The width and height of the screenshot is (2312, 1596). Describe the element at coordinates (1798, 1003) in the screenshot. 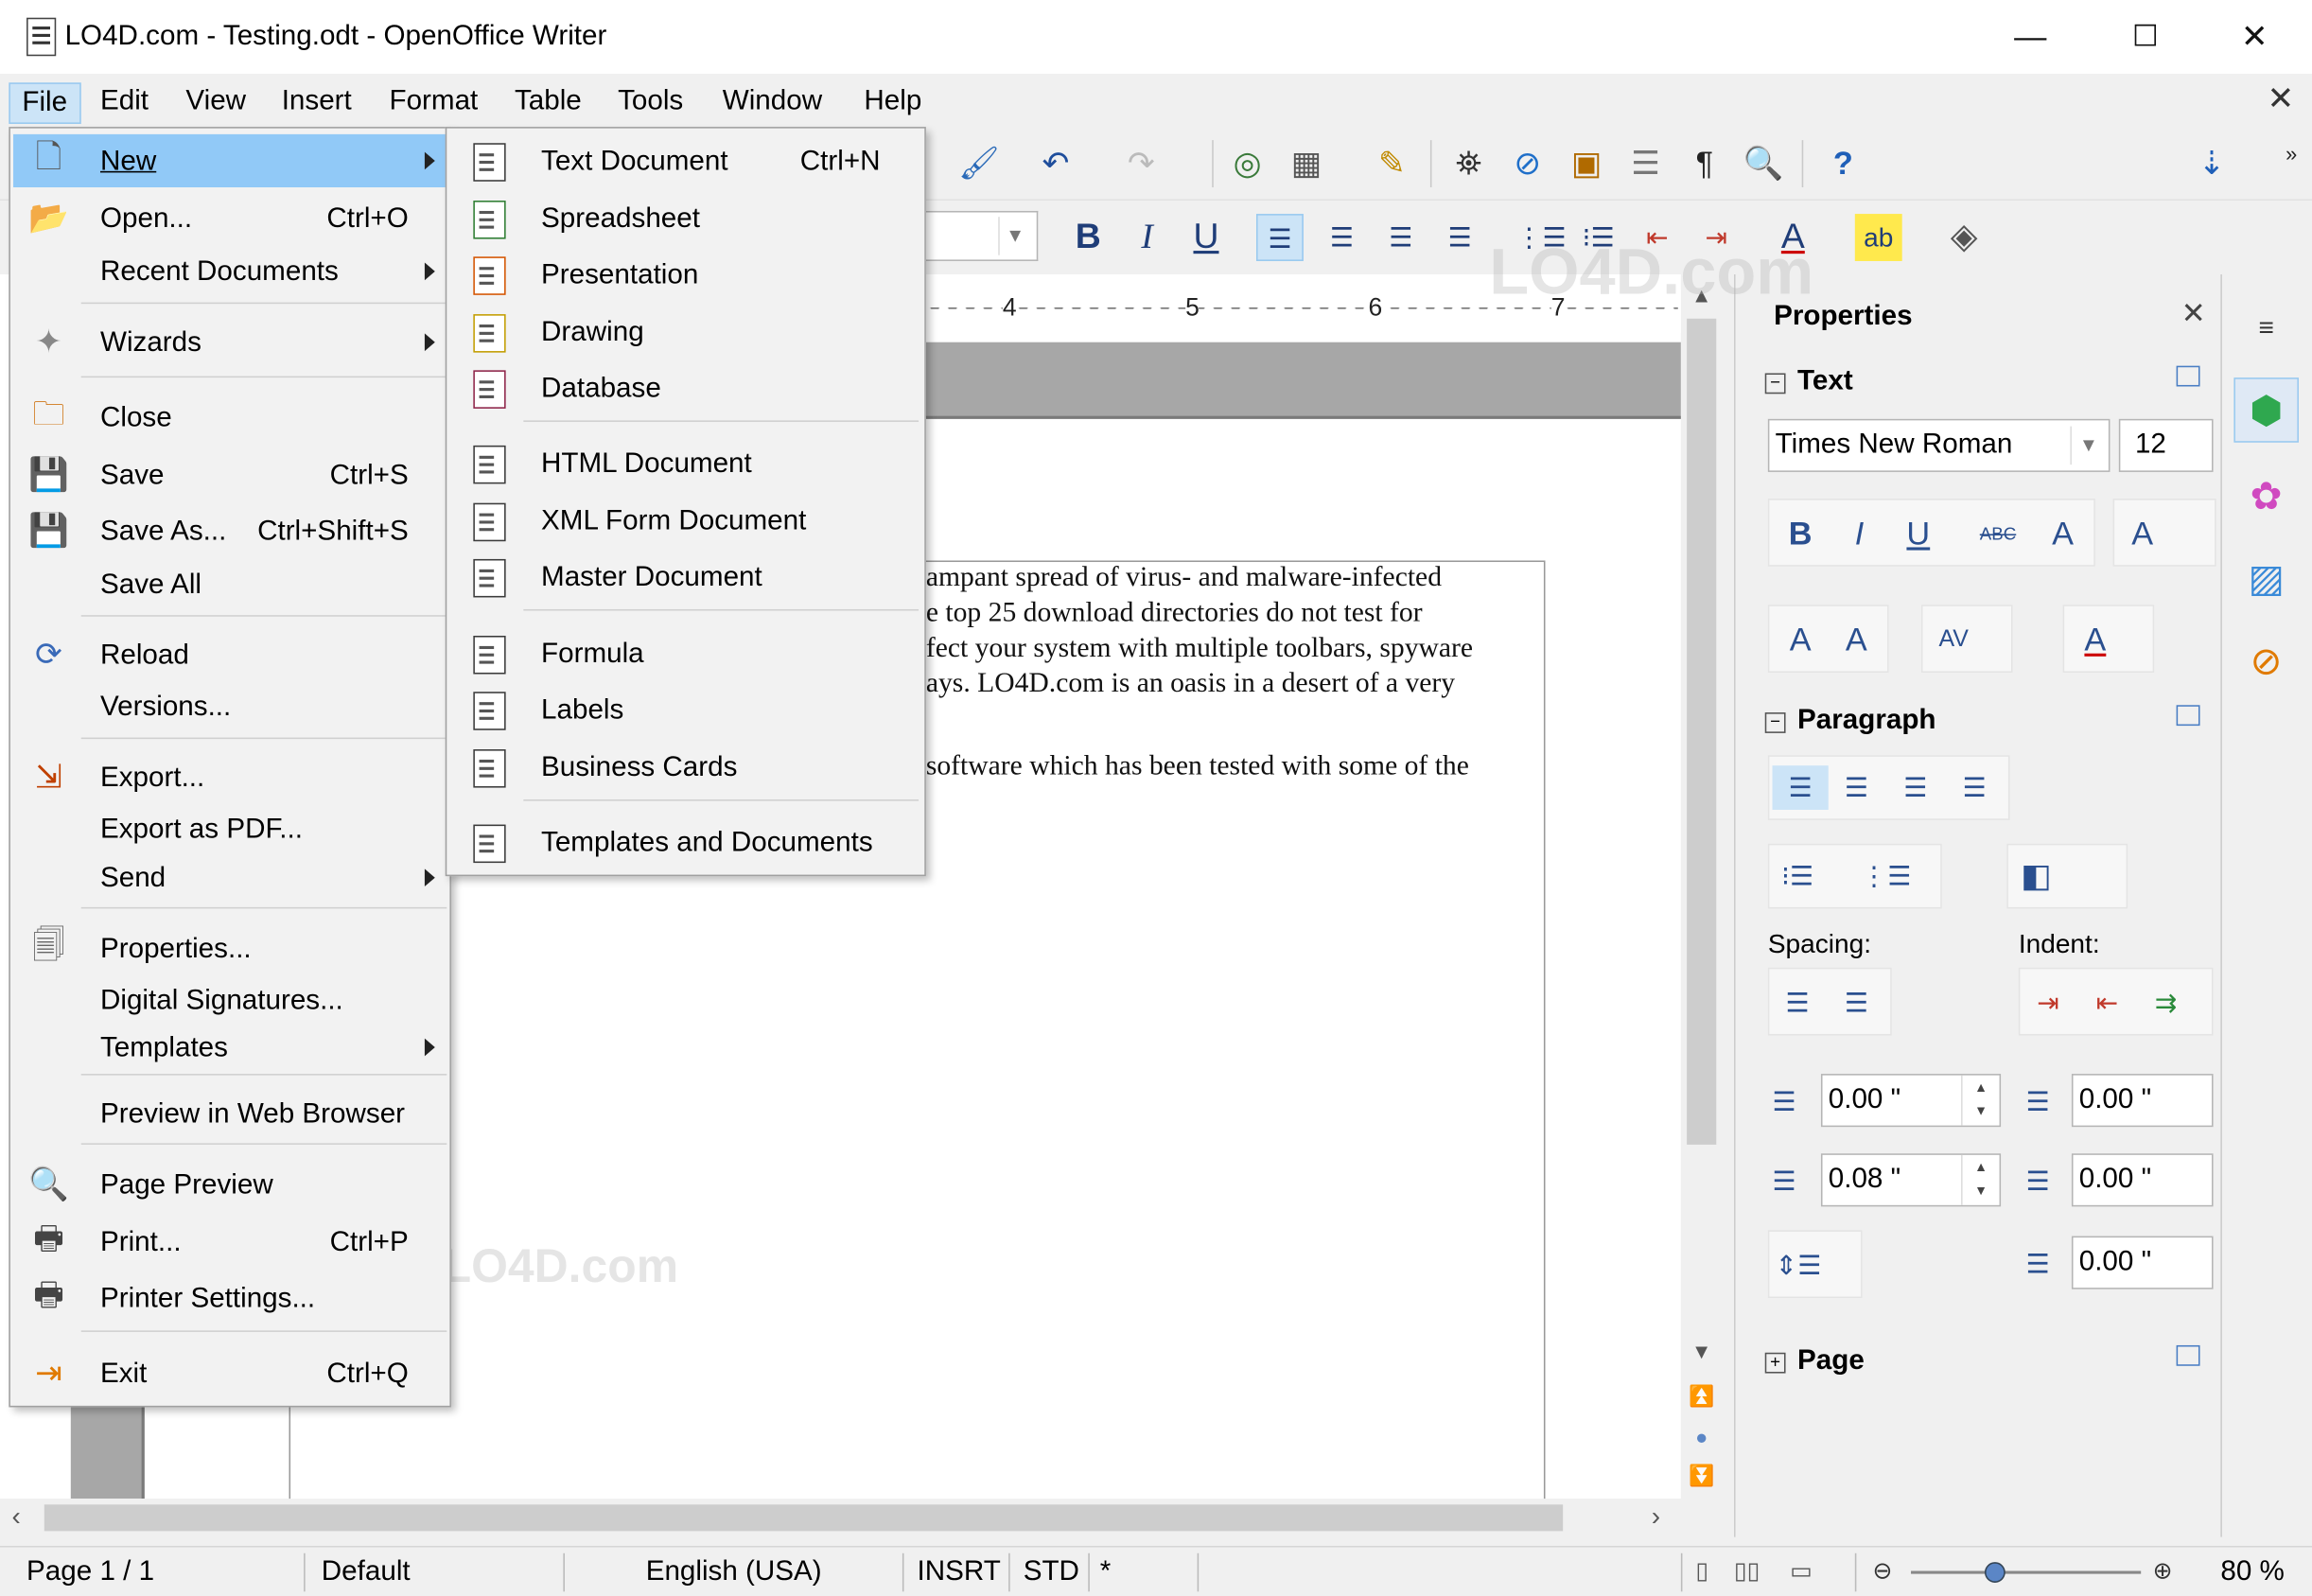

I see `increase-spacing-icon: ☰` at that location.